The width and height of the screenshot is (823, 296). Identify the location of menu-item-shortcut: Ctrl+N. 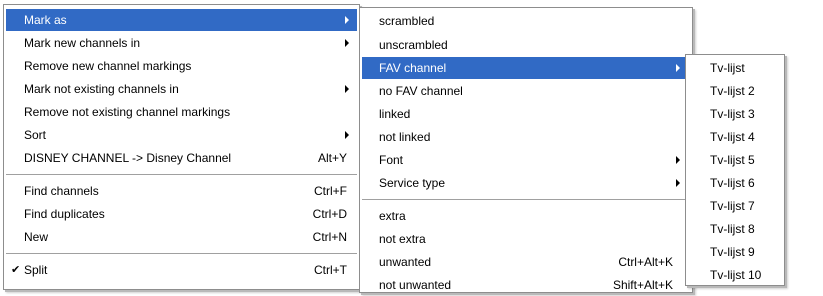
(329, 237).